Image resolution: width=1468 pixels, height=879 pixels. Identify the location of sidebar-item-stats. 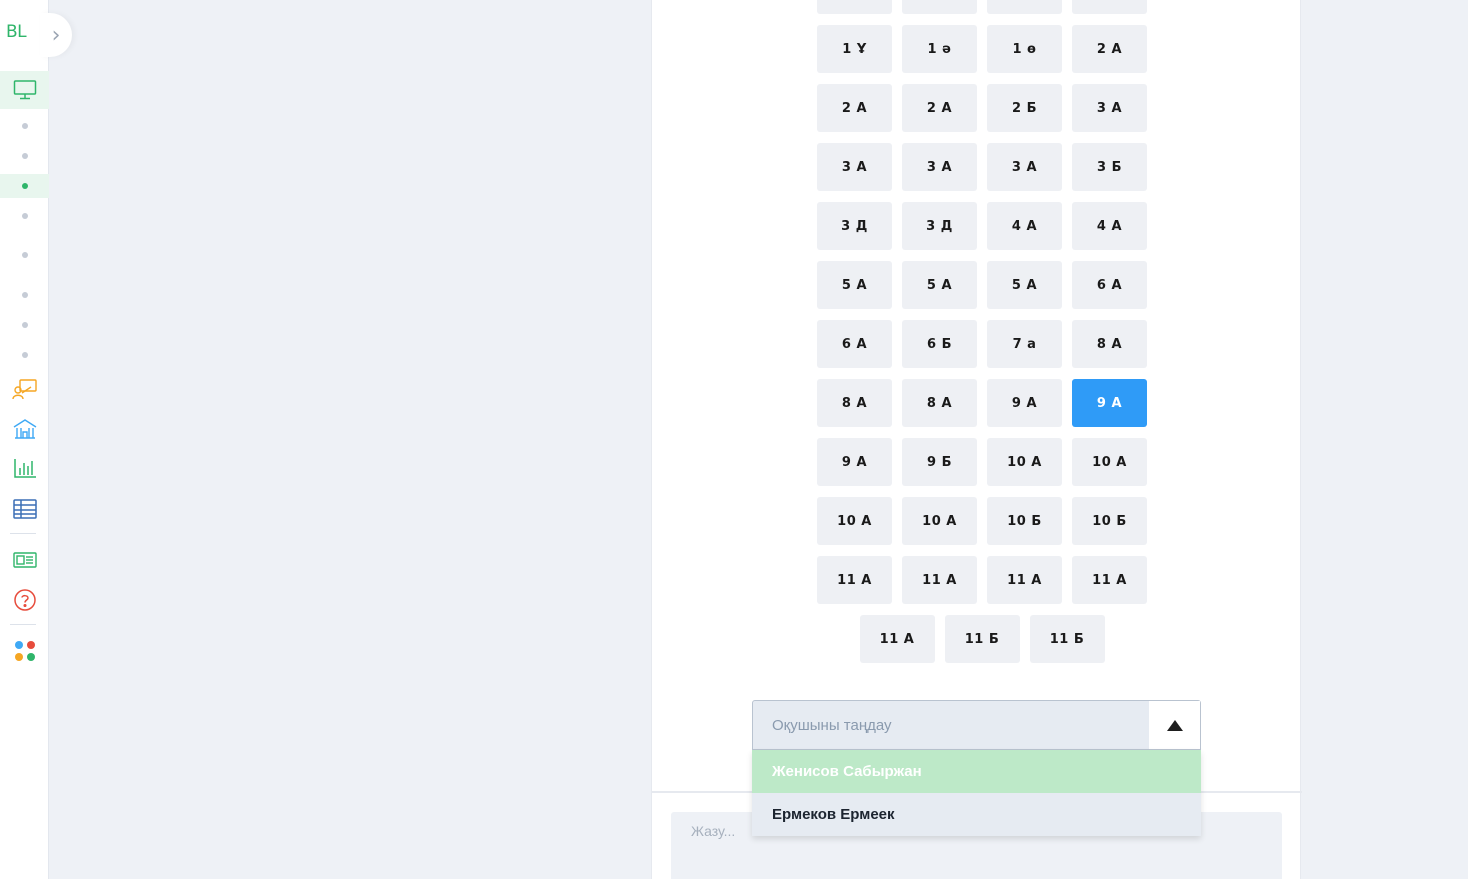
(24, 468).